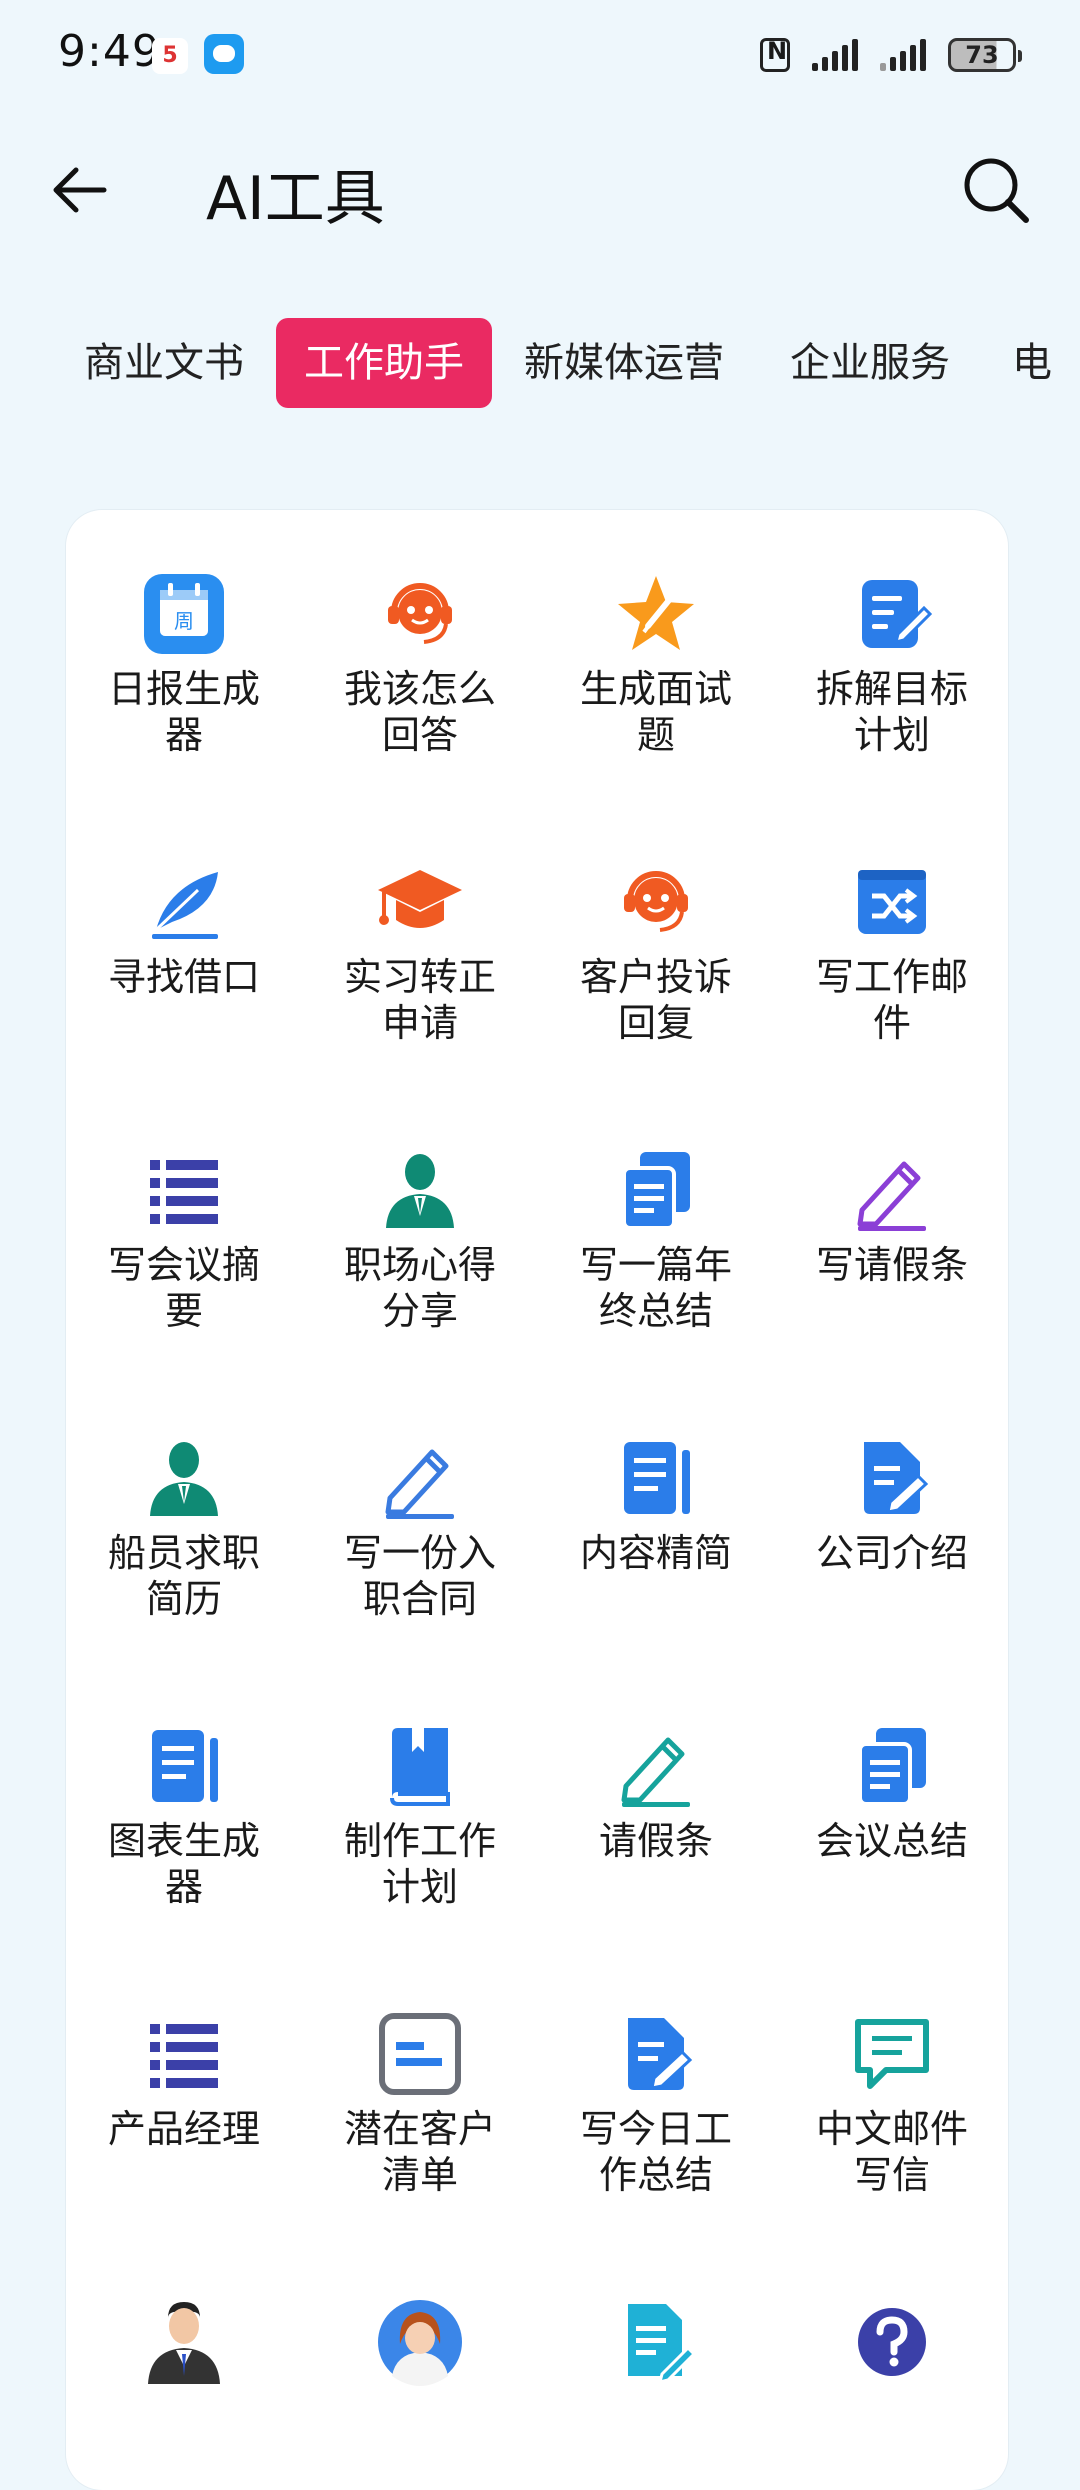 This screenshot has width=1080, height=2490. What do you see at coordinates (624, 363) in the screenshot?
I see `tab-new-media: 新媒体运营` at bounding box center [624, 363].